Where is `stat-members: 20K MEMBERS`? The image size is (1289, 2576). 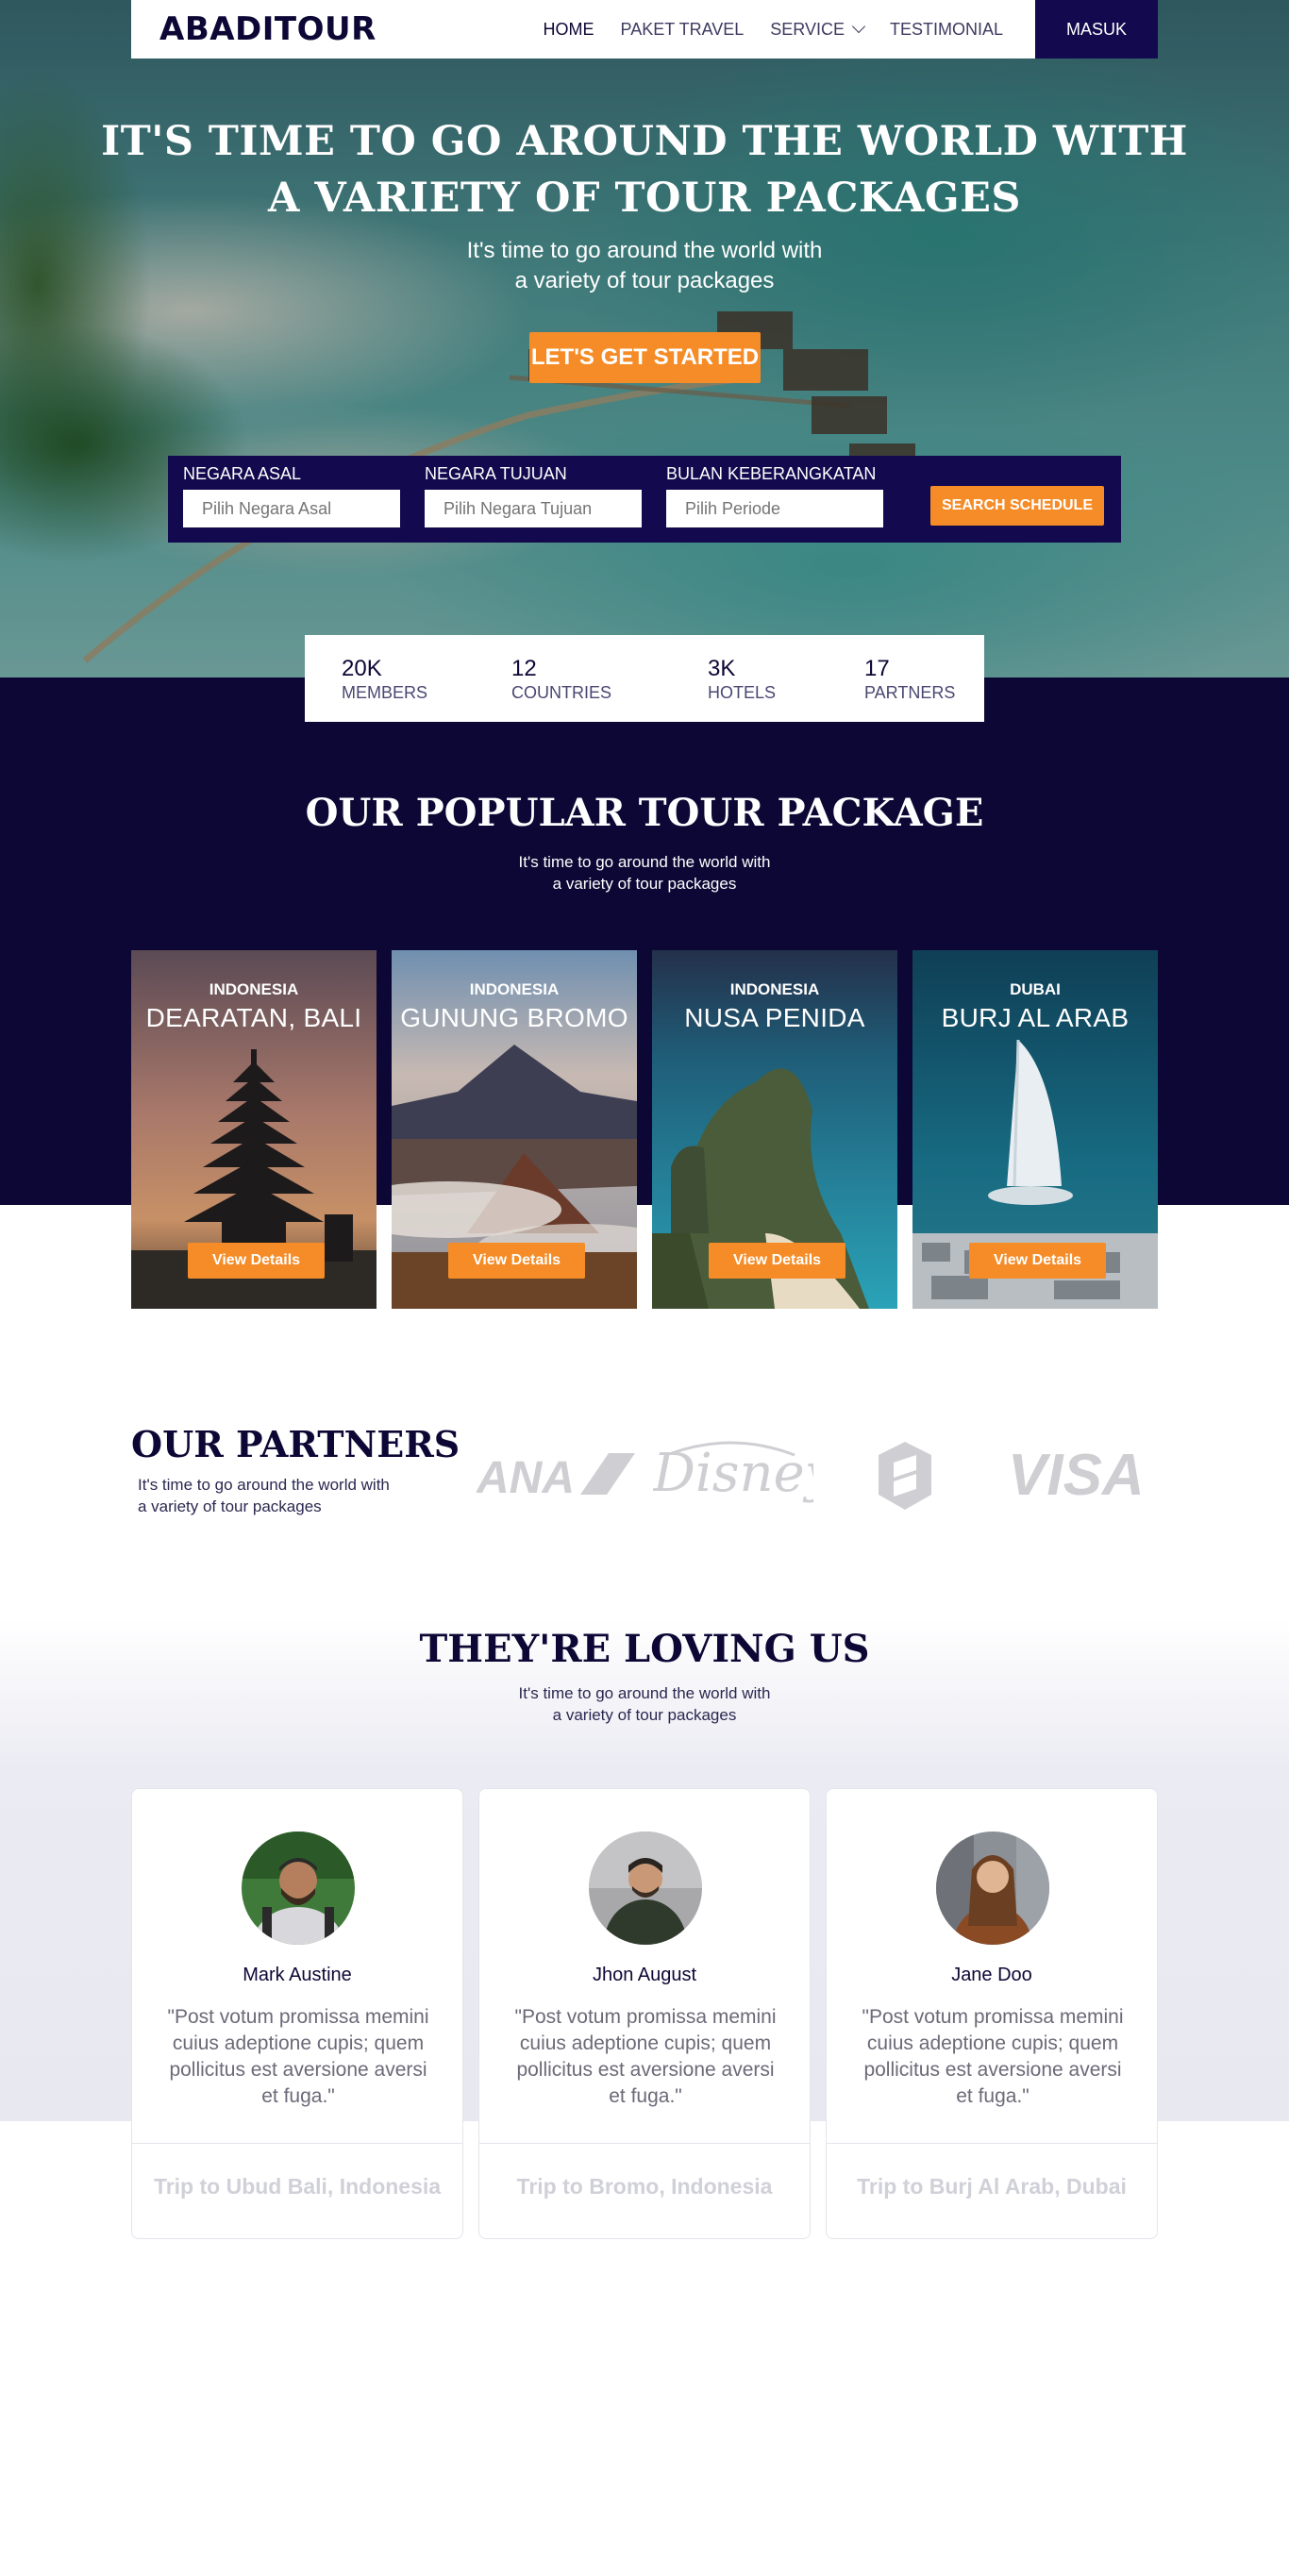 stat-members: 20K MEMBERS is located at coordinates (384, 679).